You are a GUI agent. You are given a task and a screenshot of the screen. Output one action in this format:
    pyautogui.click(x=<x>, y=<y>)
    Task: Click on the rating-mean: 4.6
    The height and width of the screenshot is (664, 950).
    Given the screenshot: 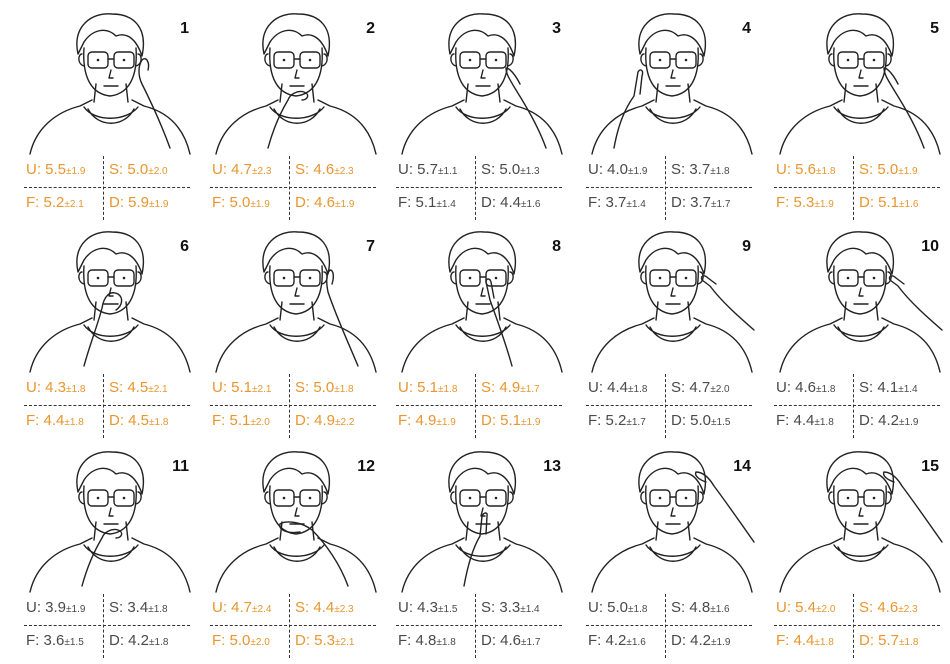 What is the action you would take?
    pyautogui.click(x=324, y=169)
    